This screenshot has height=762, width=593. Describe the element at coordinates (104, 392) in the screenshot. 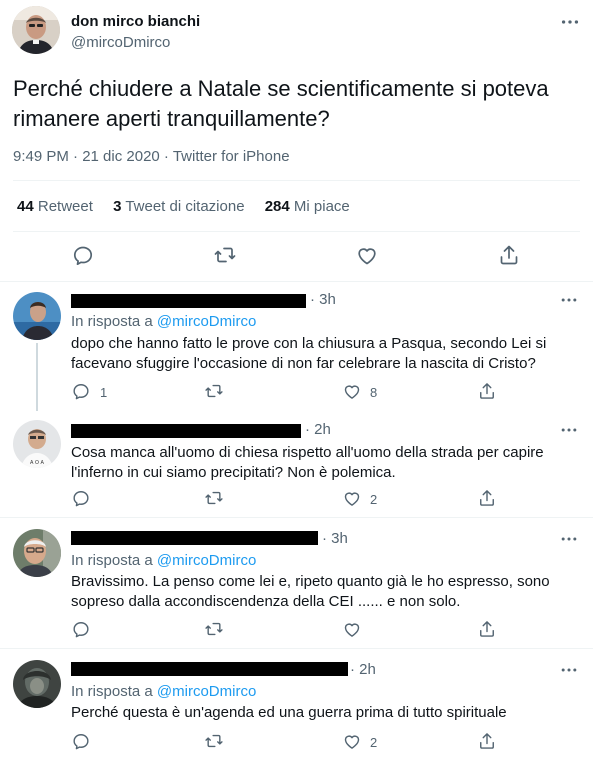

I see `reply-count: 1` at that location.